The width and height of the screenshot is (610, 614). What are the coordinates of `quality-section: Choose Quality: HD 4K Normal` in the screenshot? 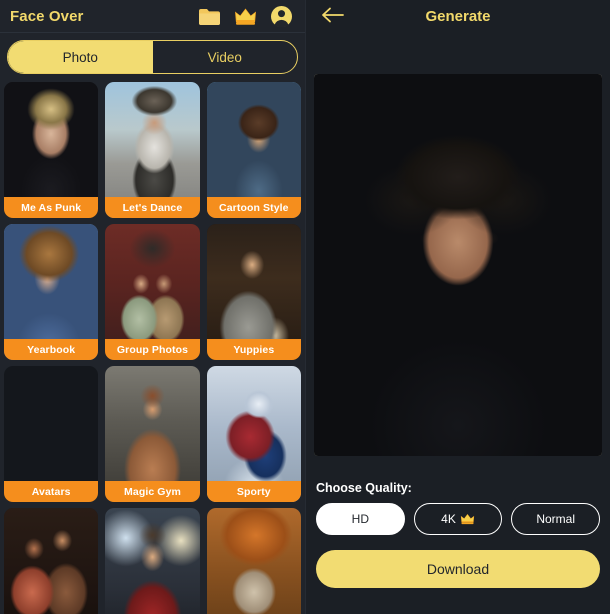 It's located at (458, 508).